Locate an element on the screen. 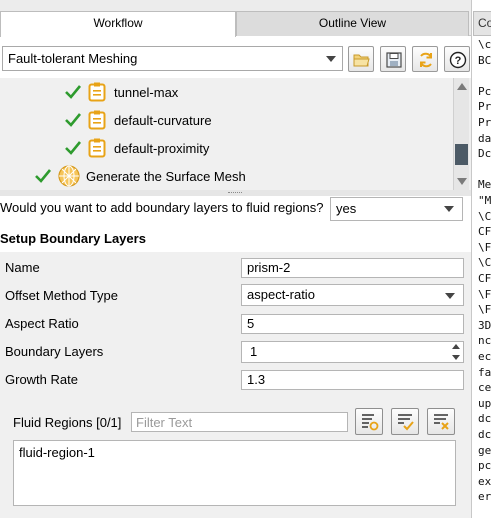 The height and width of the screenshot is (518, 491). console-line: BC is located at coordinates (484, 60).